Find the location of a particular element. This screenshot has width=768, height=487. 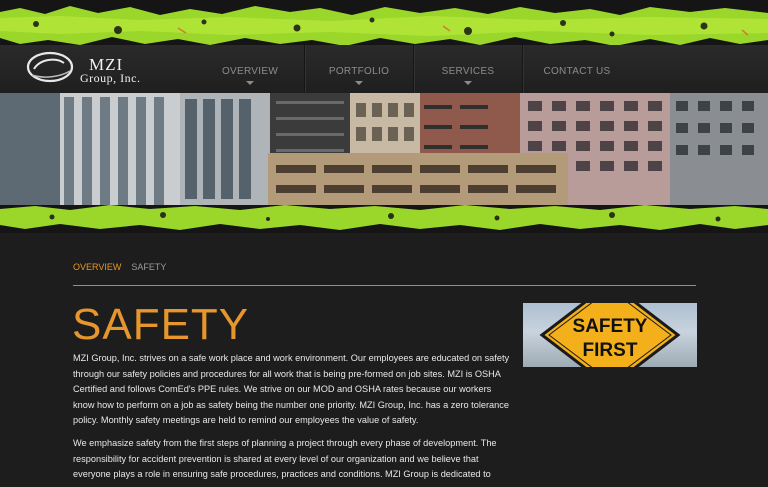

swoosh-logo-icon is located at coordinates (50, 67).